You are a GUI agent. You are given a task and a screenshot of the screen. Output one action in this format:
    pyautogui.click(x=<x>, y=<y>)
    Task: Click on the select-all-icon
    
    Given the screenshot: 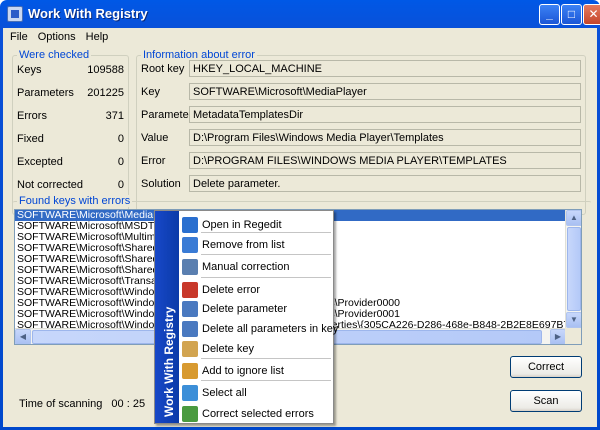 What is the action you would take?
    pyautogui.click(x=190, y=393)
    